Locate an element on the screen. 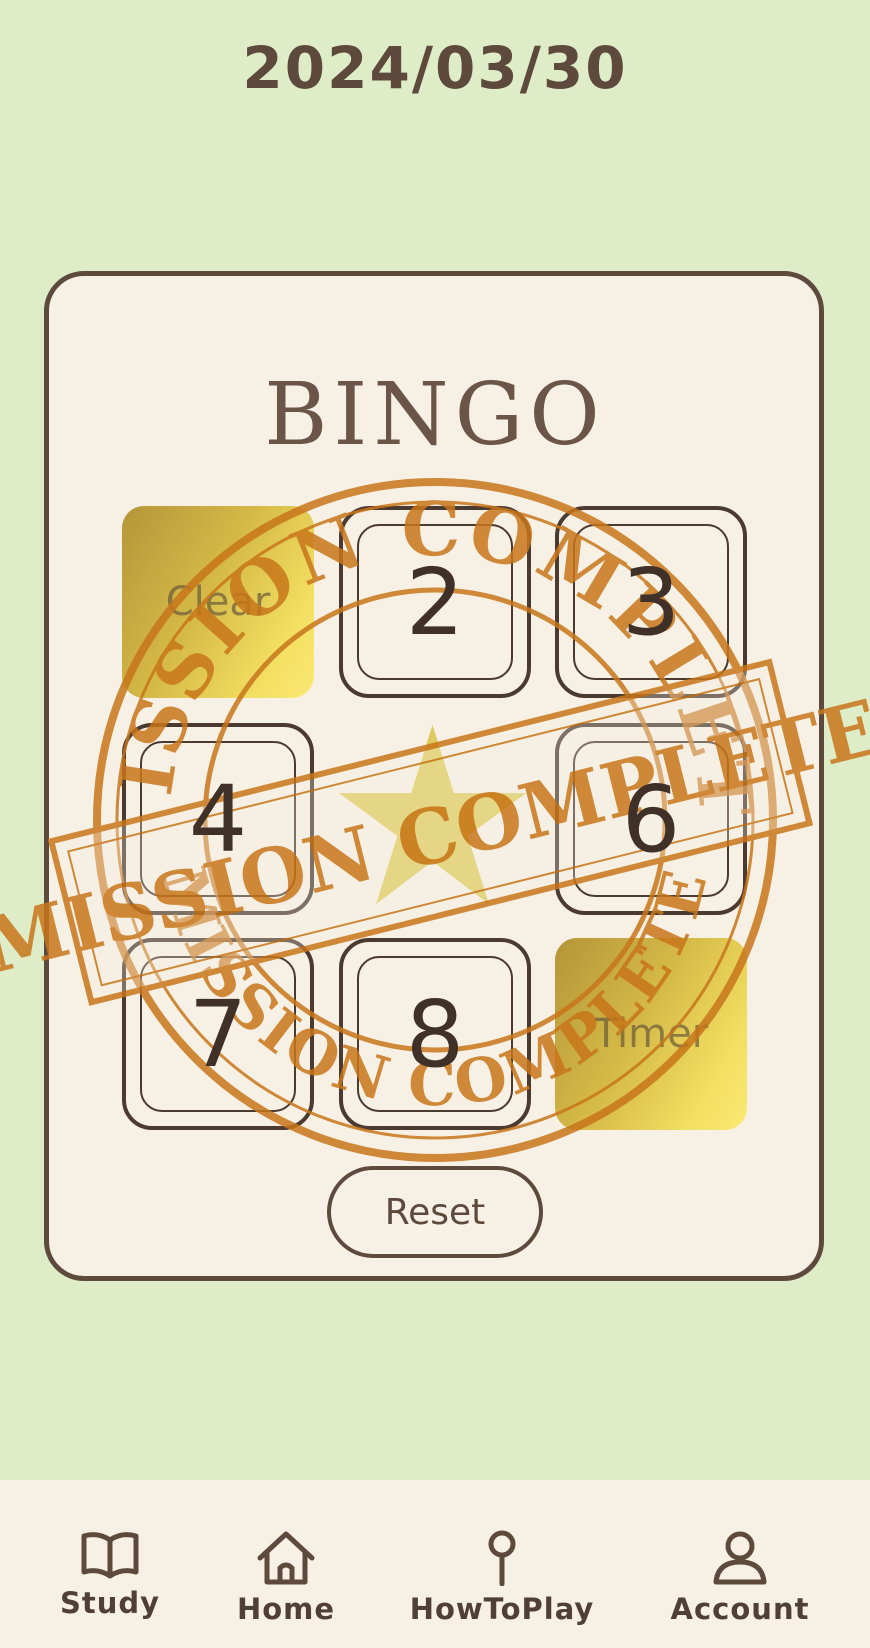 The width and height of the screenshot is (870, 1648). nav-account: Account is located at coordinates (740, 1564).